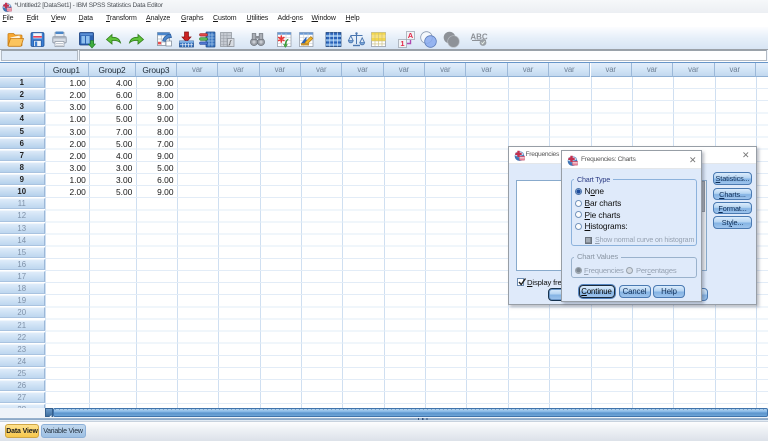 The height and width of the screenshot is (441, 768). Describe the element at coordinates (402, 43) in the screenshot. I see `svg-text: 1` at that location.